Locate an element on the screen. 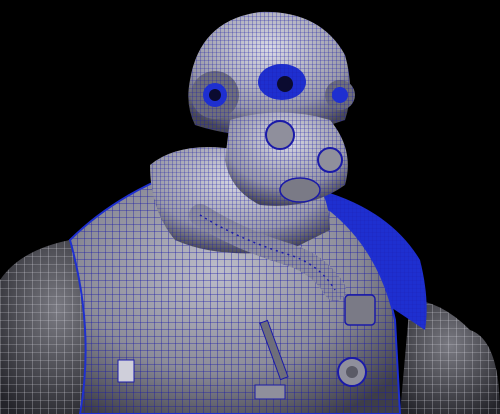 This screenshot has height=414, width=500. face-mask is located at coordinates (286, 159).